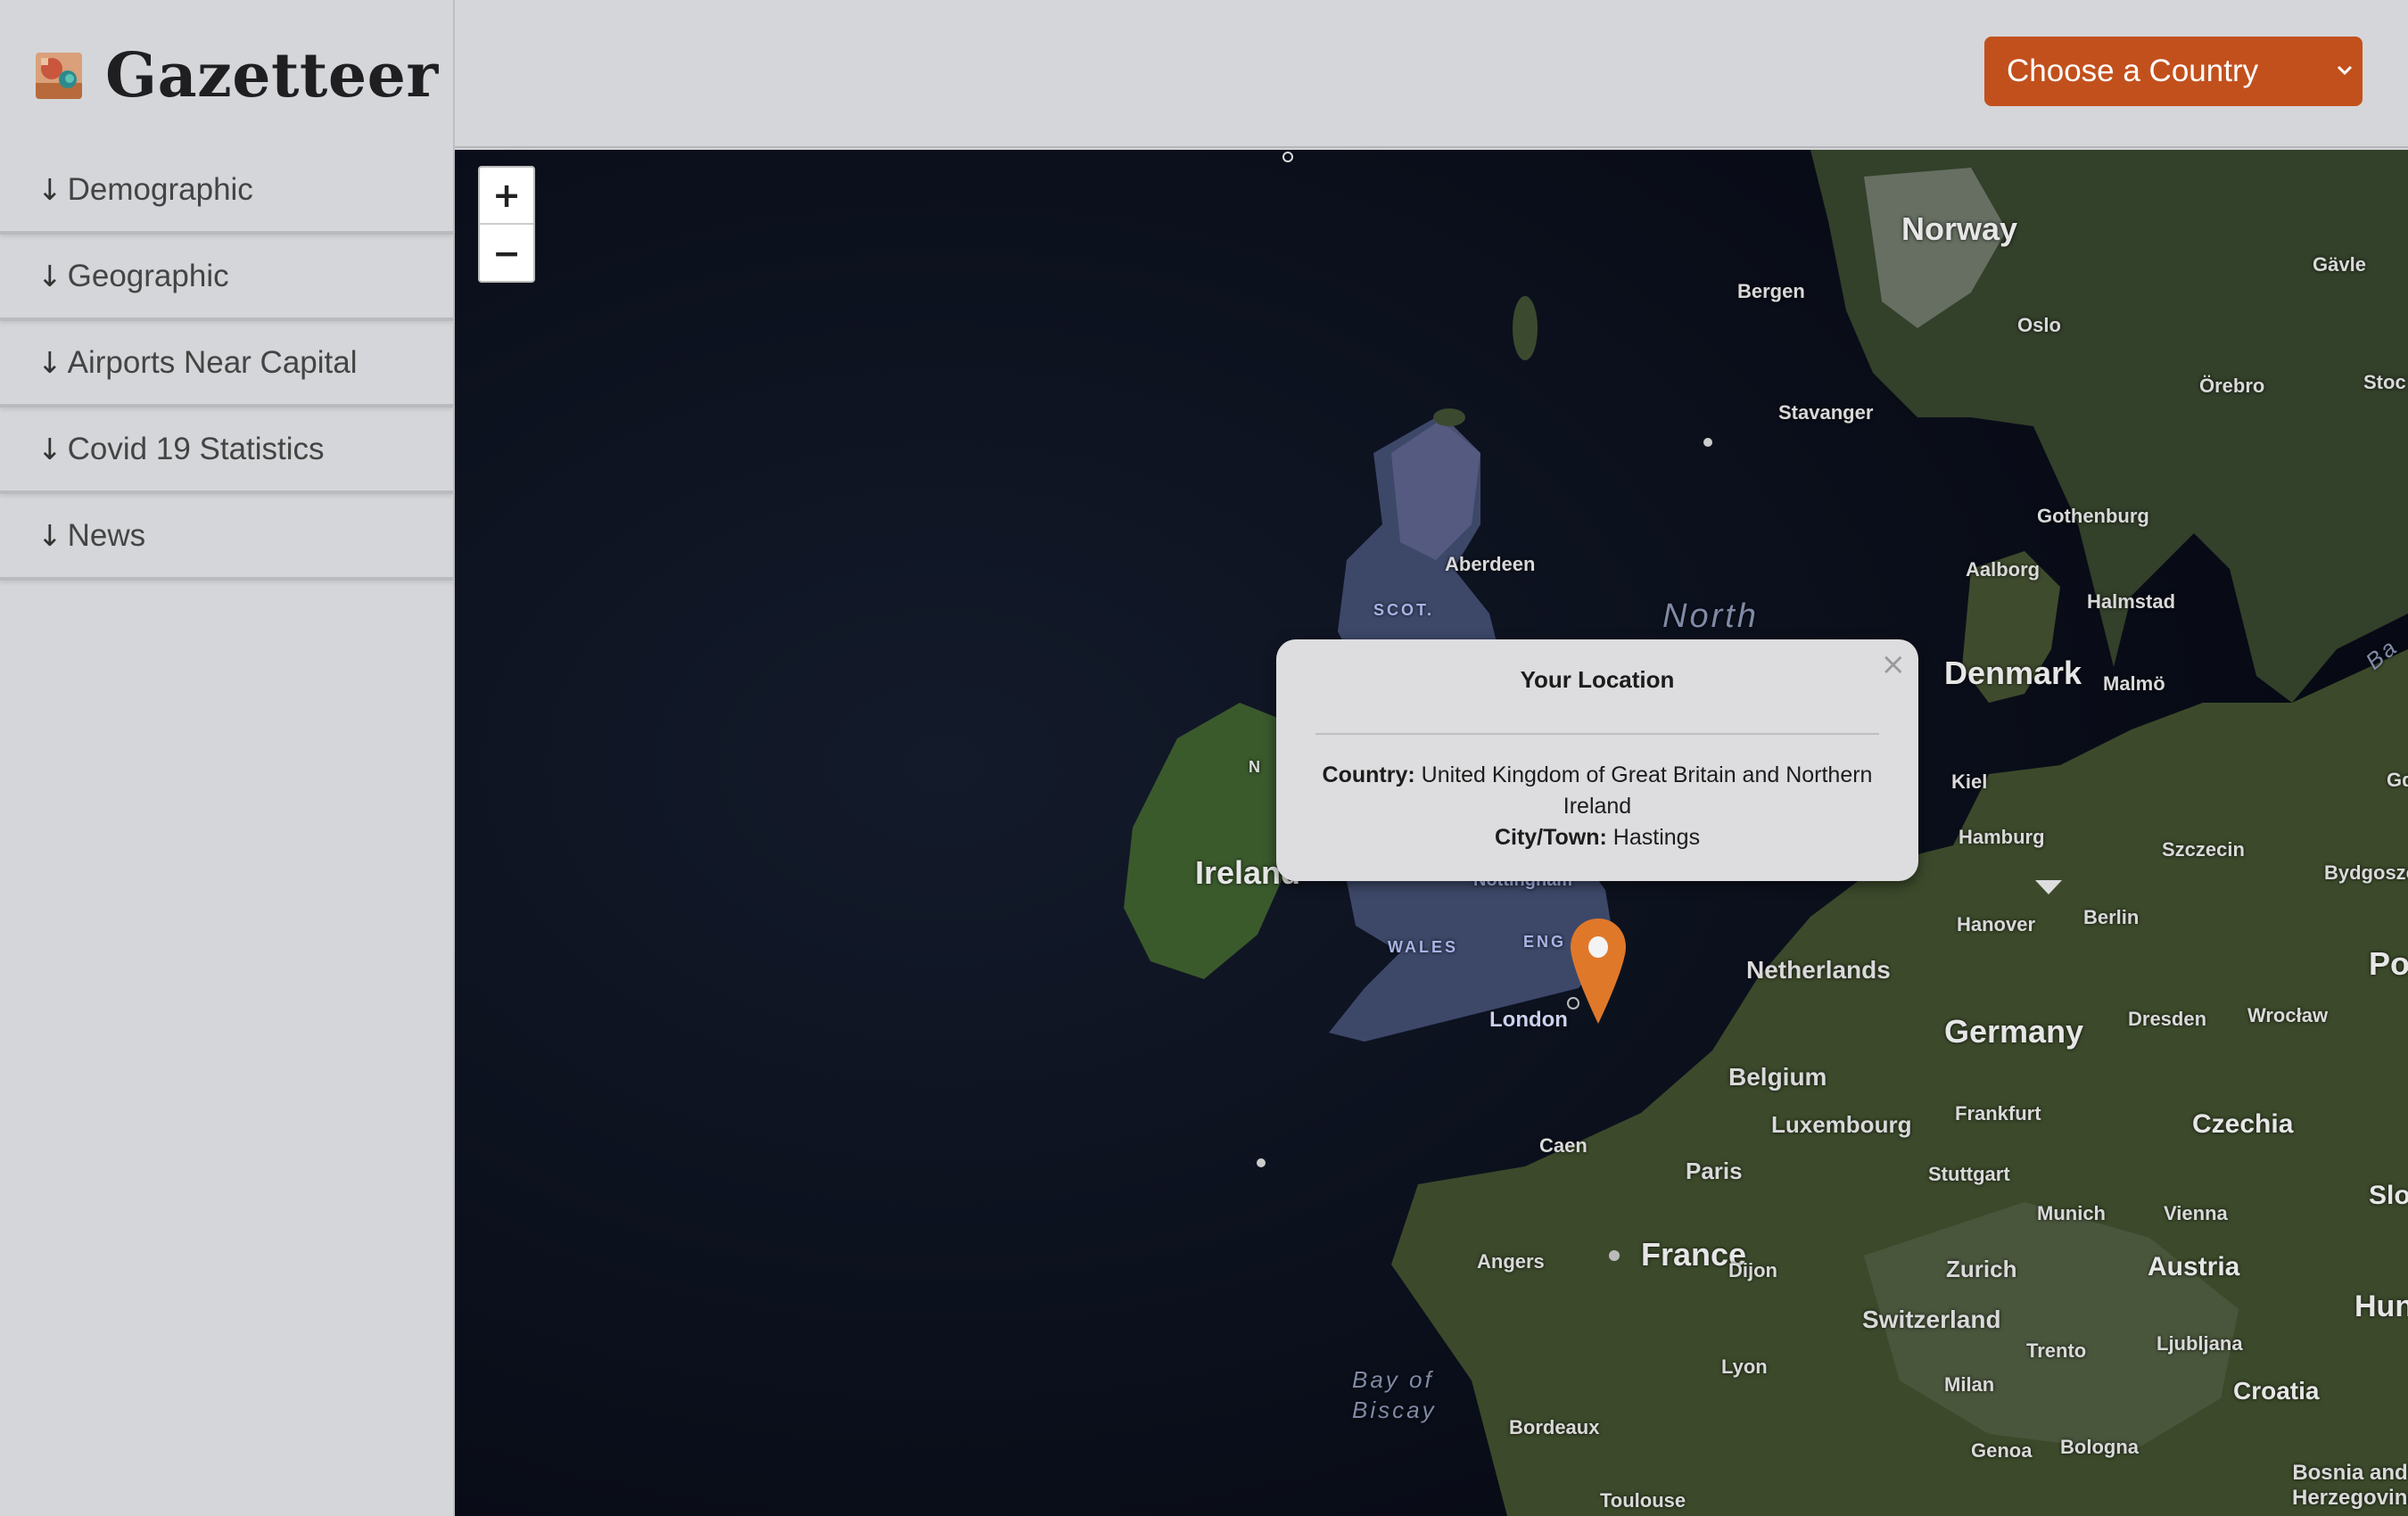  Describe the element at coordinates (1597, 734) in the screenshot. I see `popup-divider` at that location.